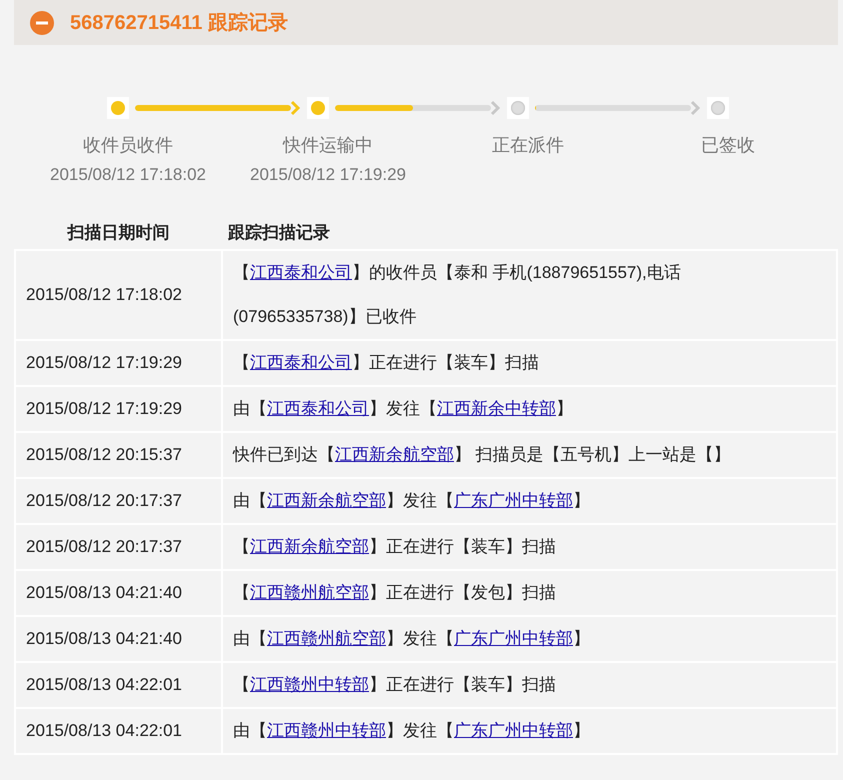 Image resolution: width=843 pixels, height=780 pixels. Describe the element at coordinates (118, 455) in the screenshot. I see `scan-time-cell: 2015/08/12 20:15:37` at that location.